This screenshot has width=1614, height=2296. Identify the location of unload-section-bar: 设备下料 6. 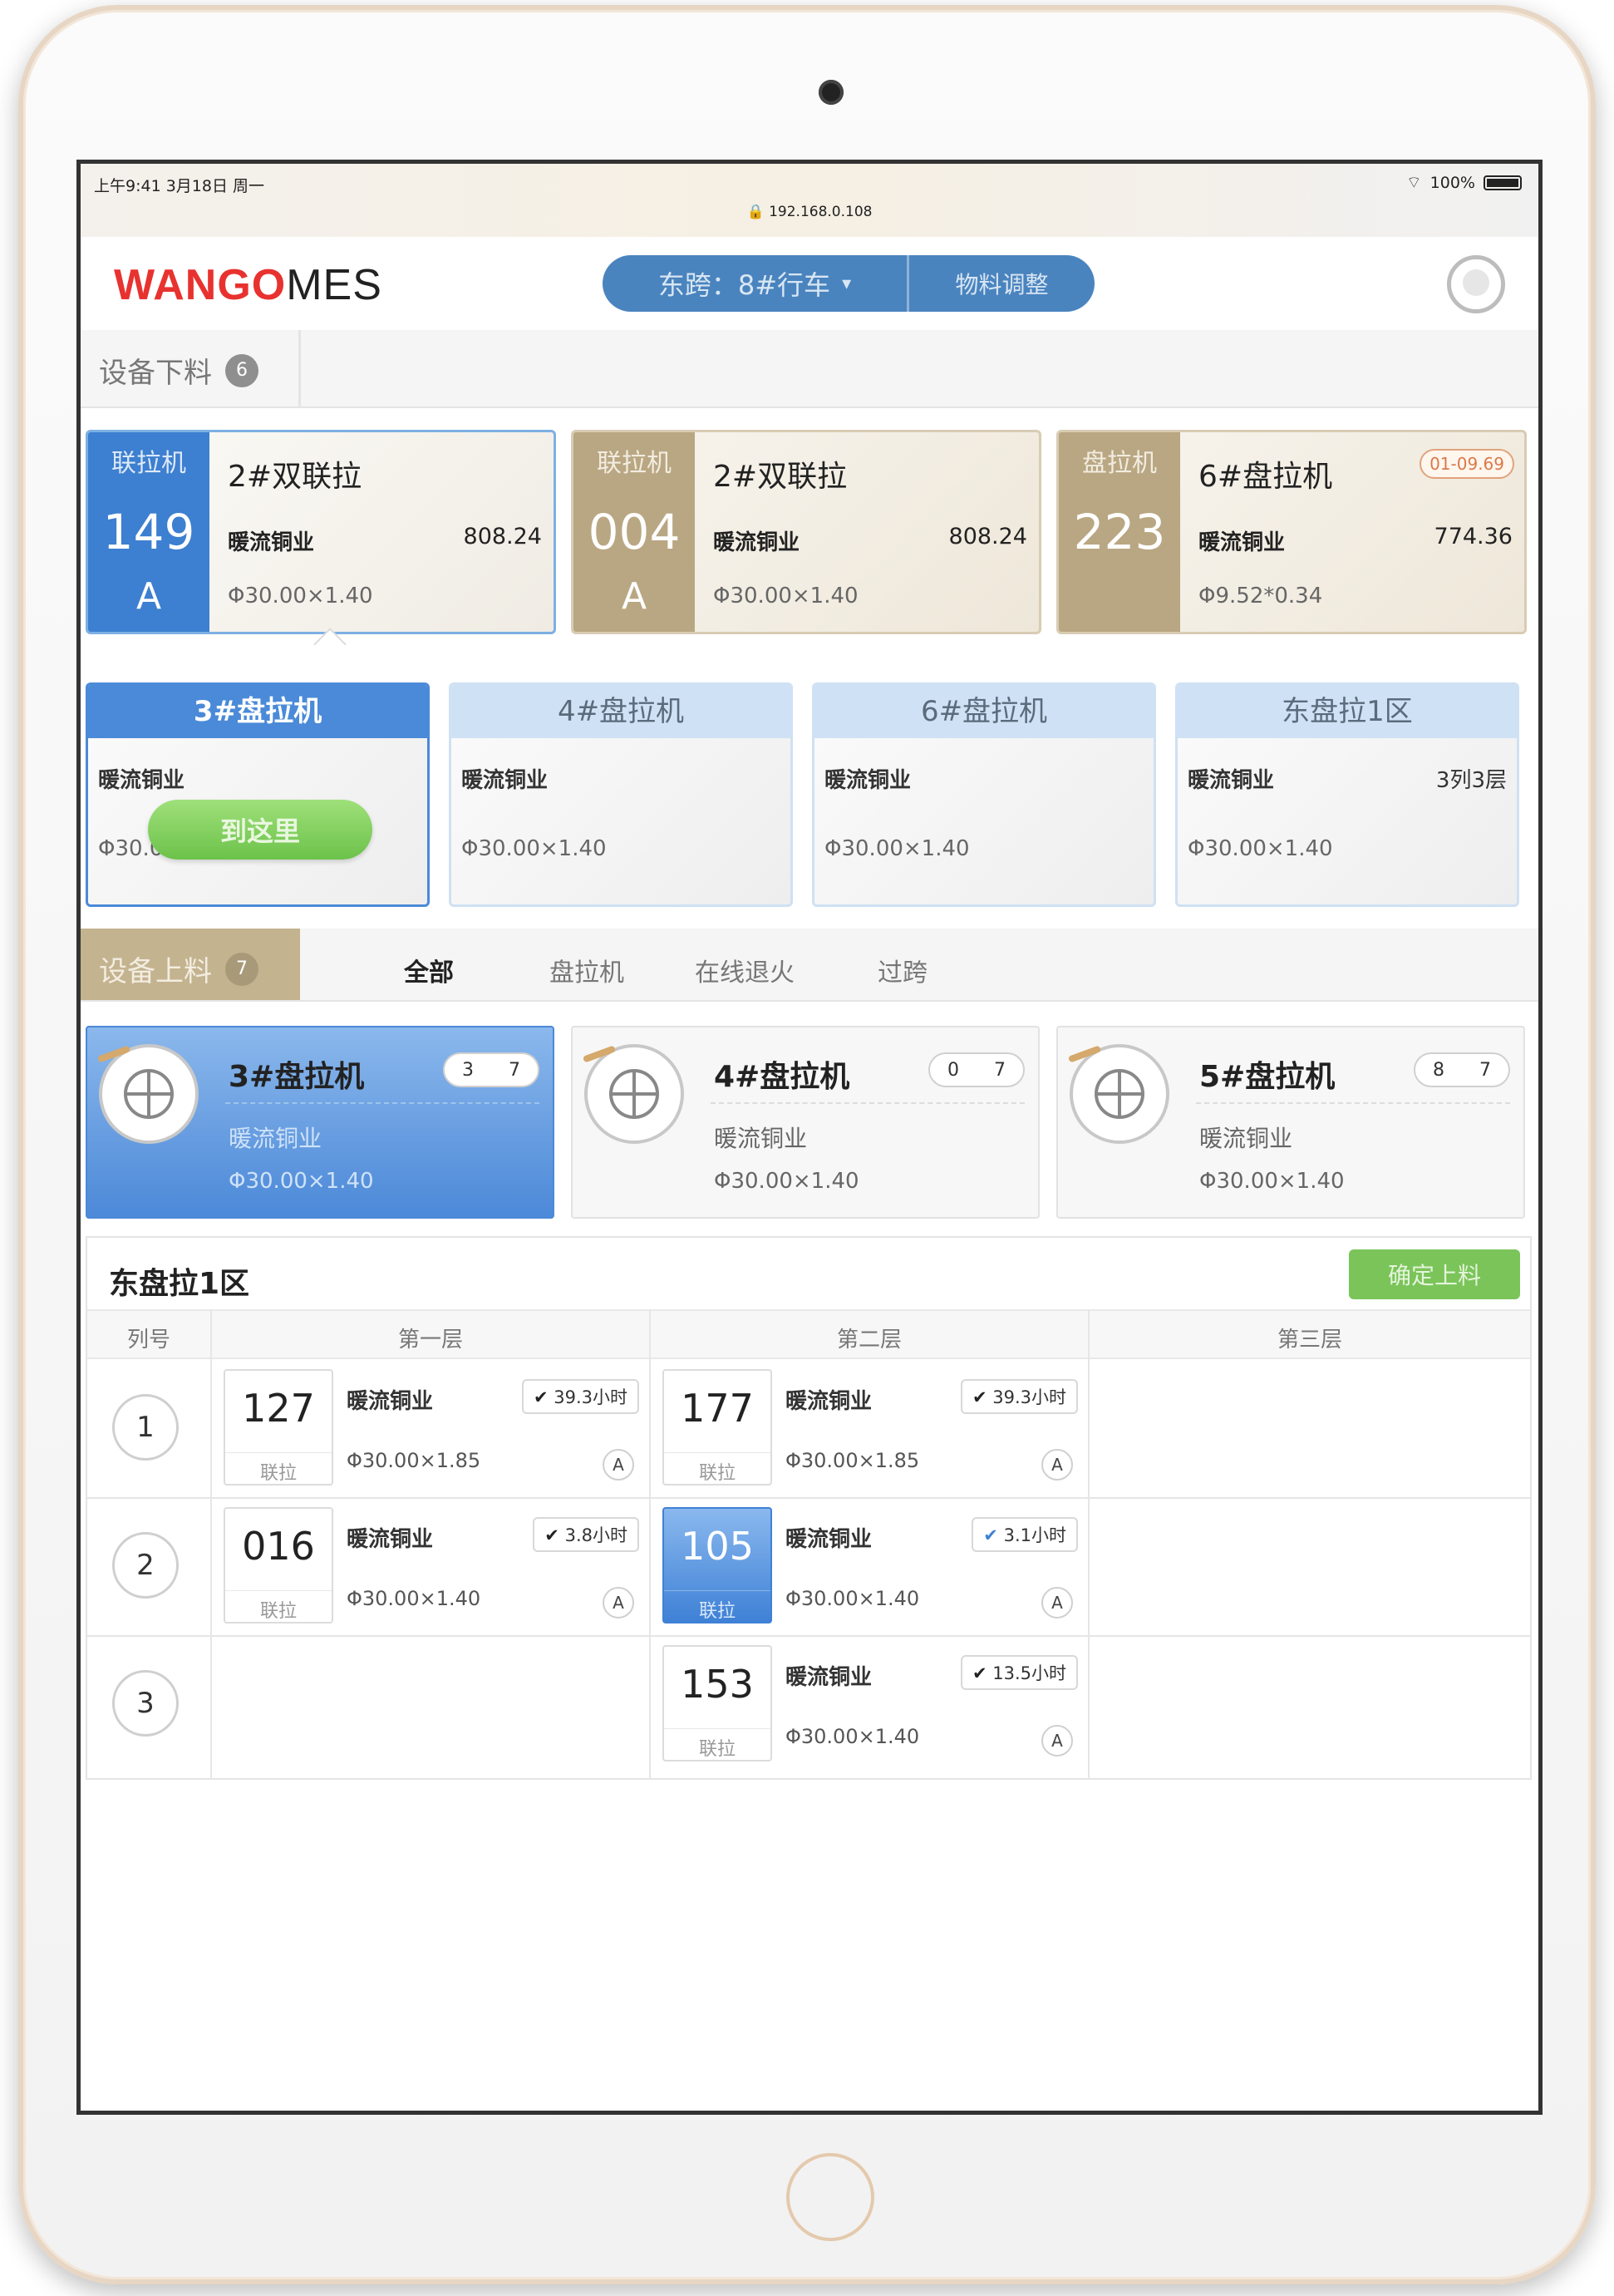
(809, 369).